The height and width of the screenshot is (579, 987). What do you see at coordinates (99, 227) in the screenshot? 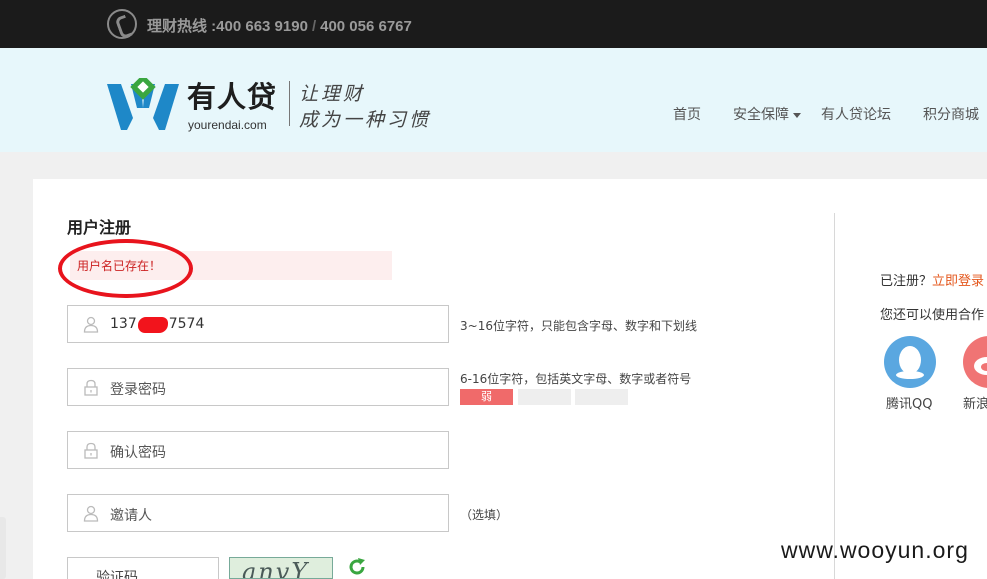
I see `page-title: 用户注册` at bounding box center [99, 227].